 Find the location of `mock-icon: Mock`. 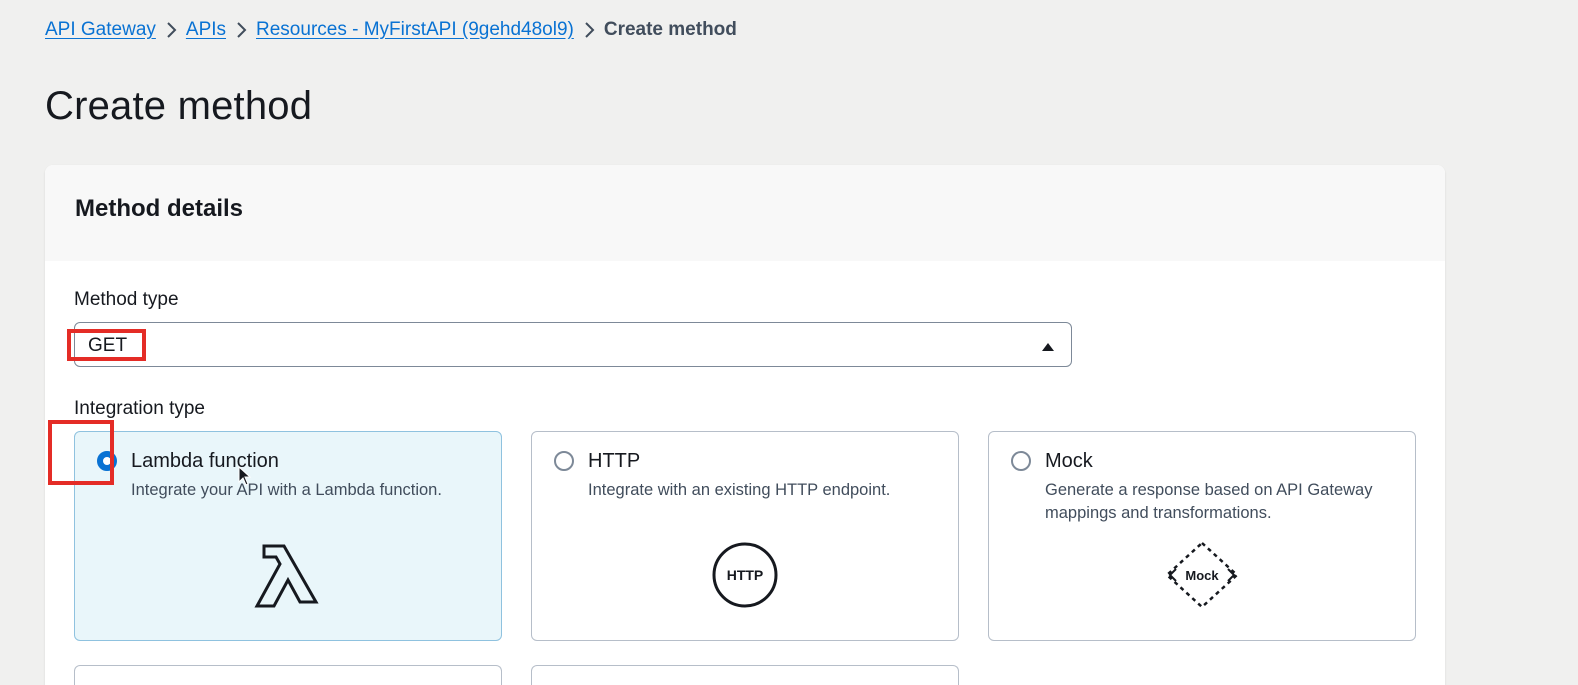

mock-icon: Mock is located at coordinates (1202, 577).